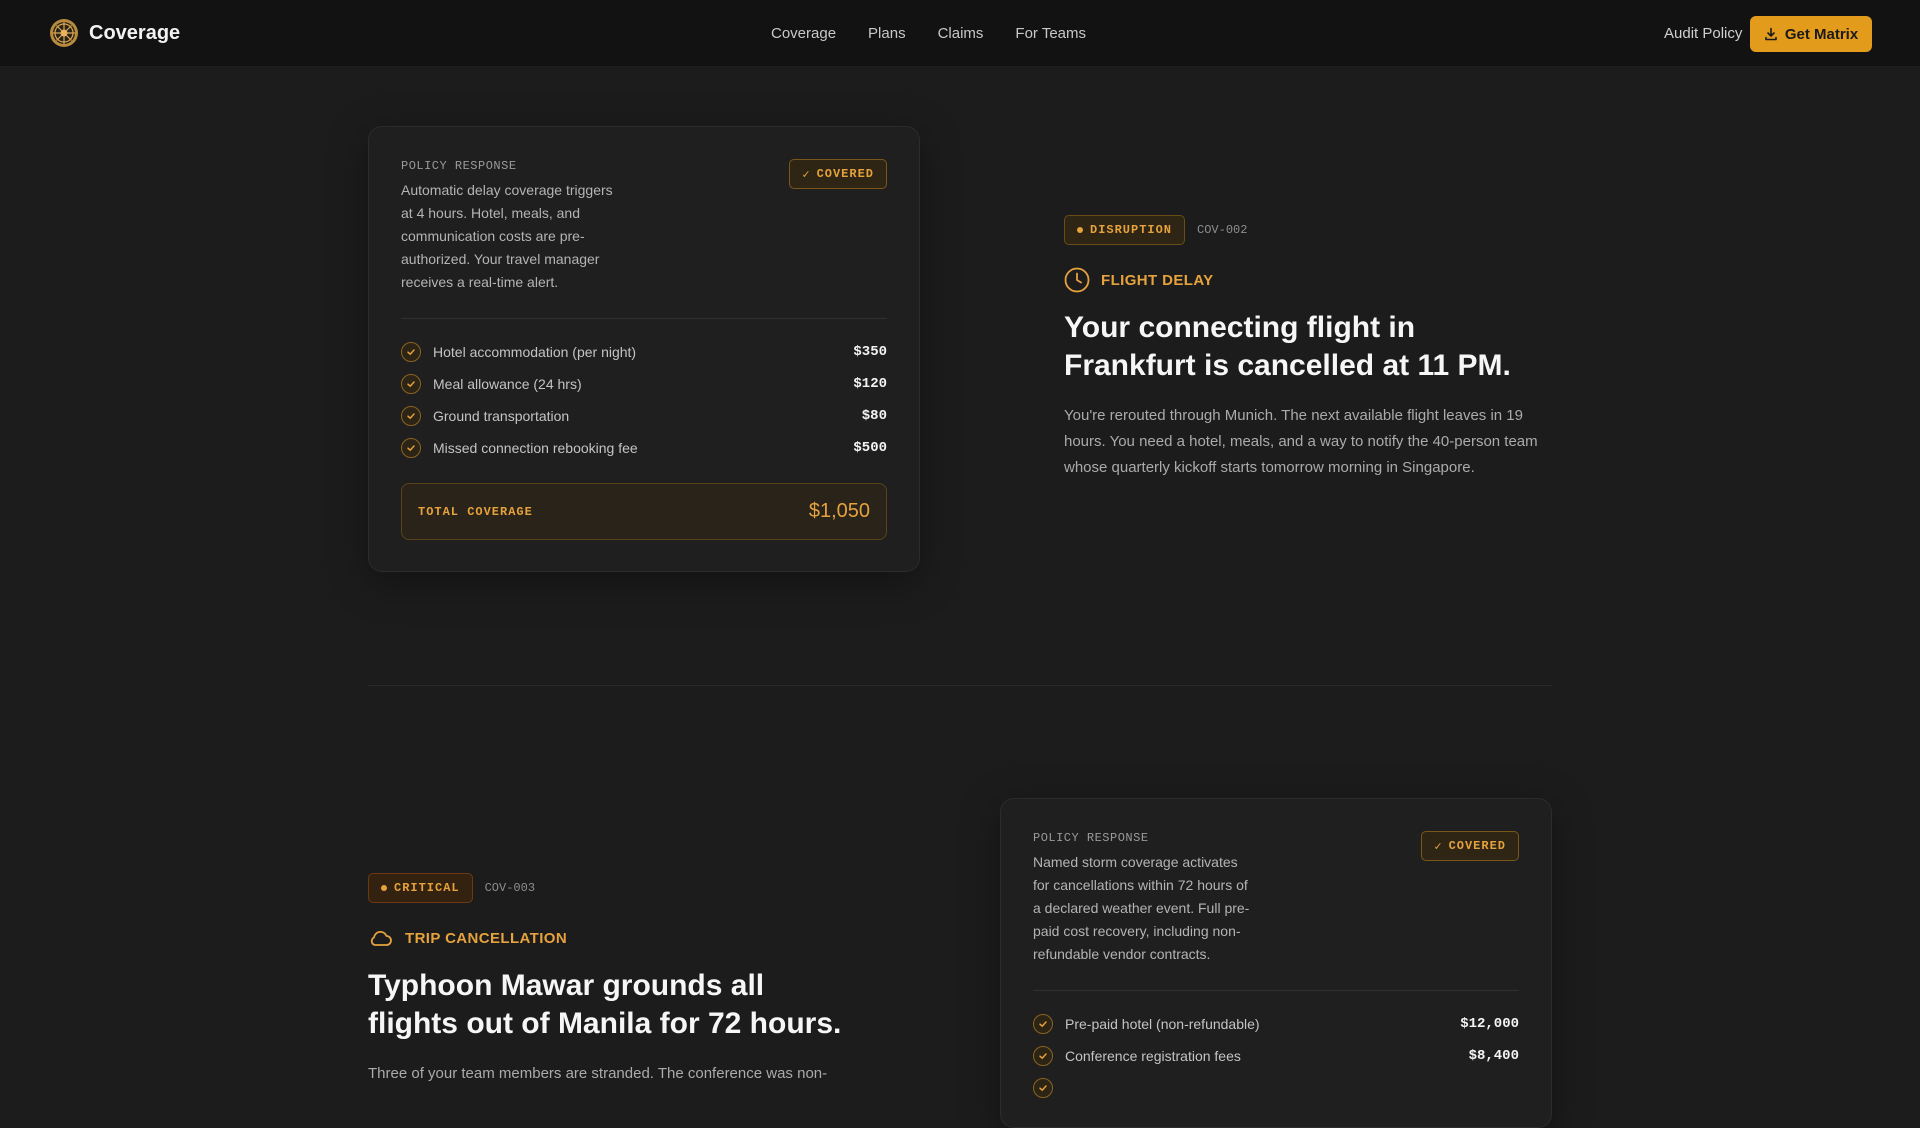  I want to click on critical-tag: CRITICAL, so click(420, 888).